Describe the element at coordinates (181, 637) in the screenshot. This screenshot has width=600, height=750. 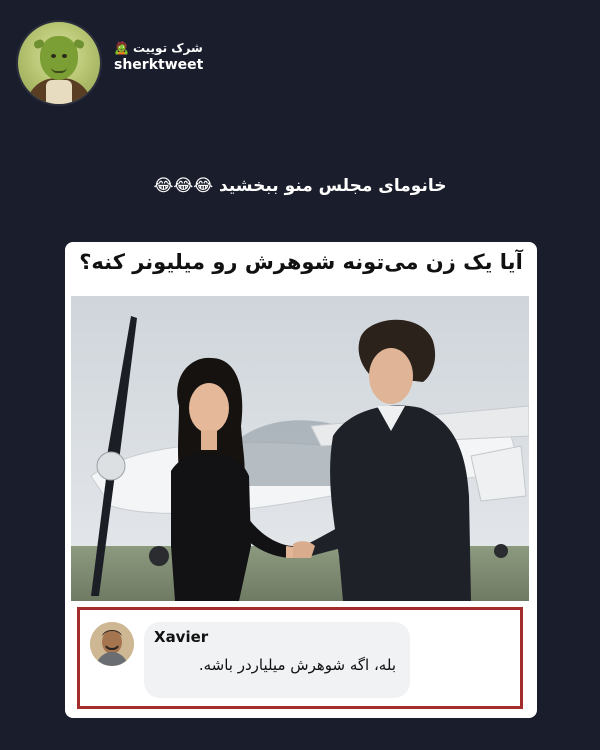
I see `commenter-name: Xavier` at that location.